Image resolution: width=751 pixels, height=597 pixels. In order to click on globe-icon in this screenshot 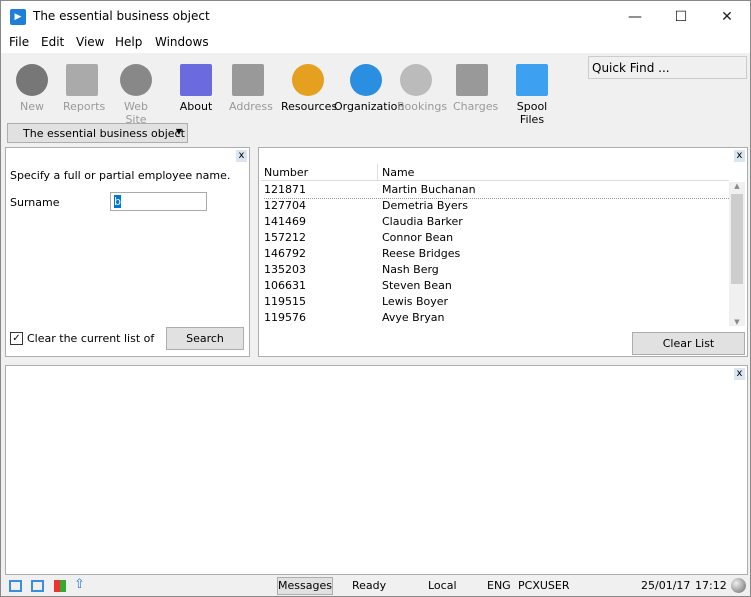, I will do `click(136, 80)`.